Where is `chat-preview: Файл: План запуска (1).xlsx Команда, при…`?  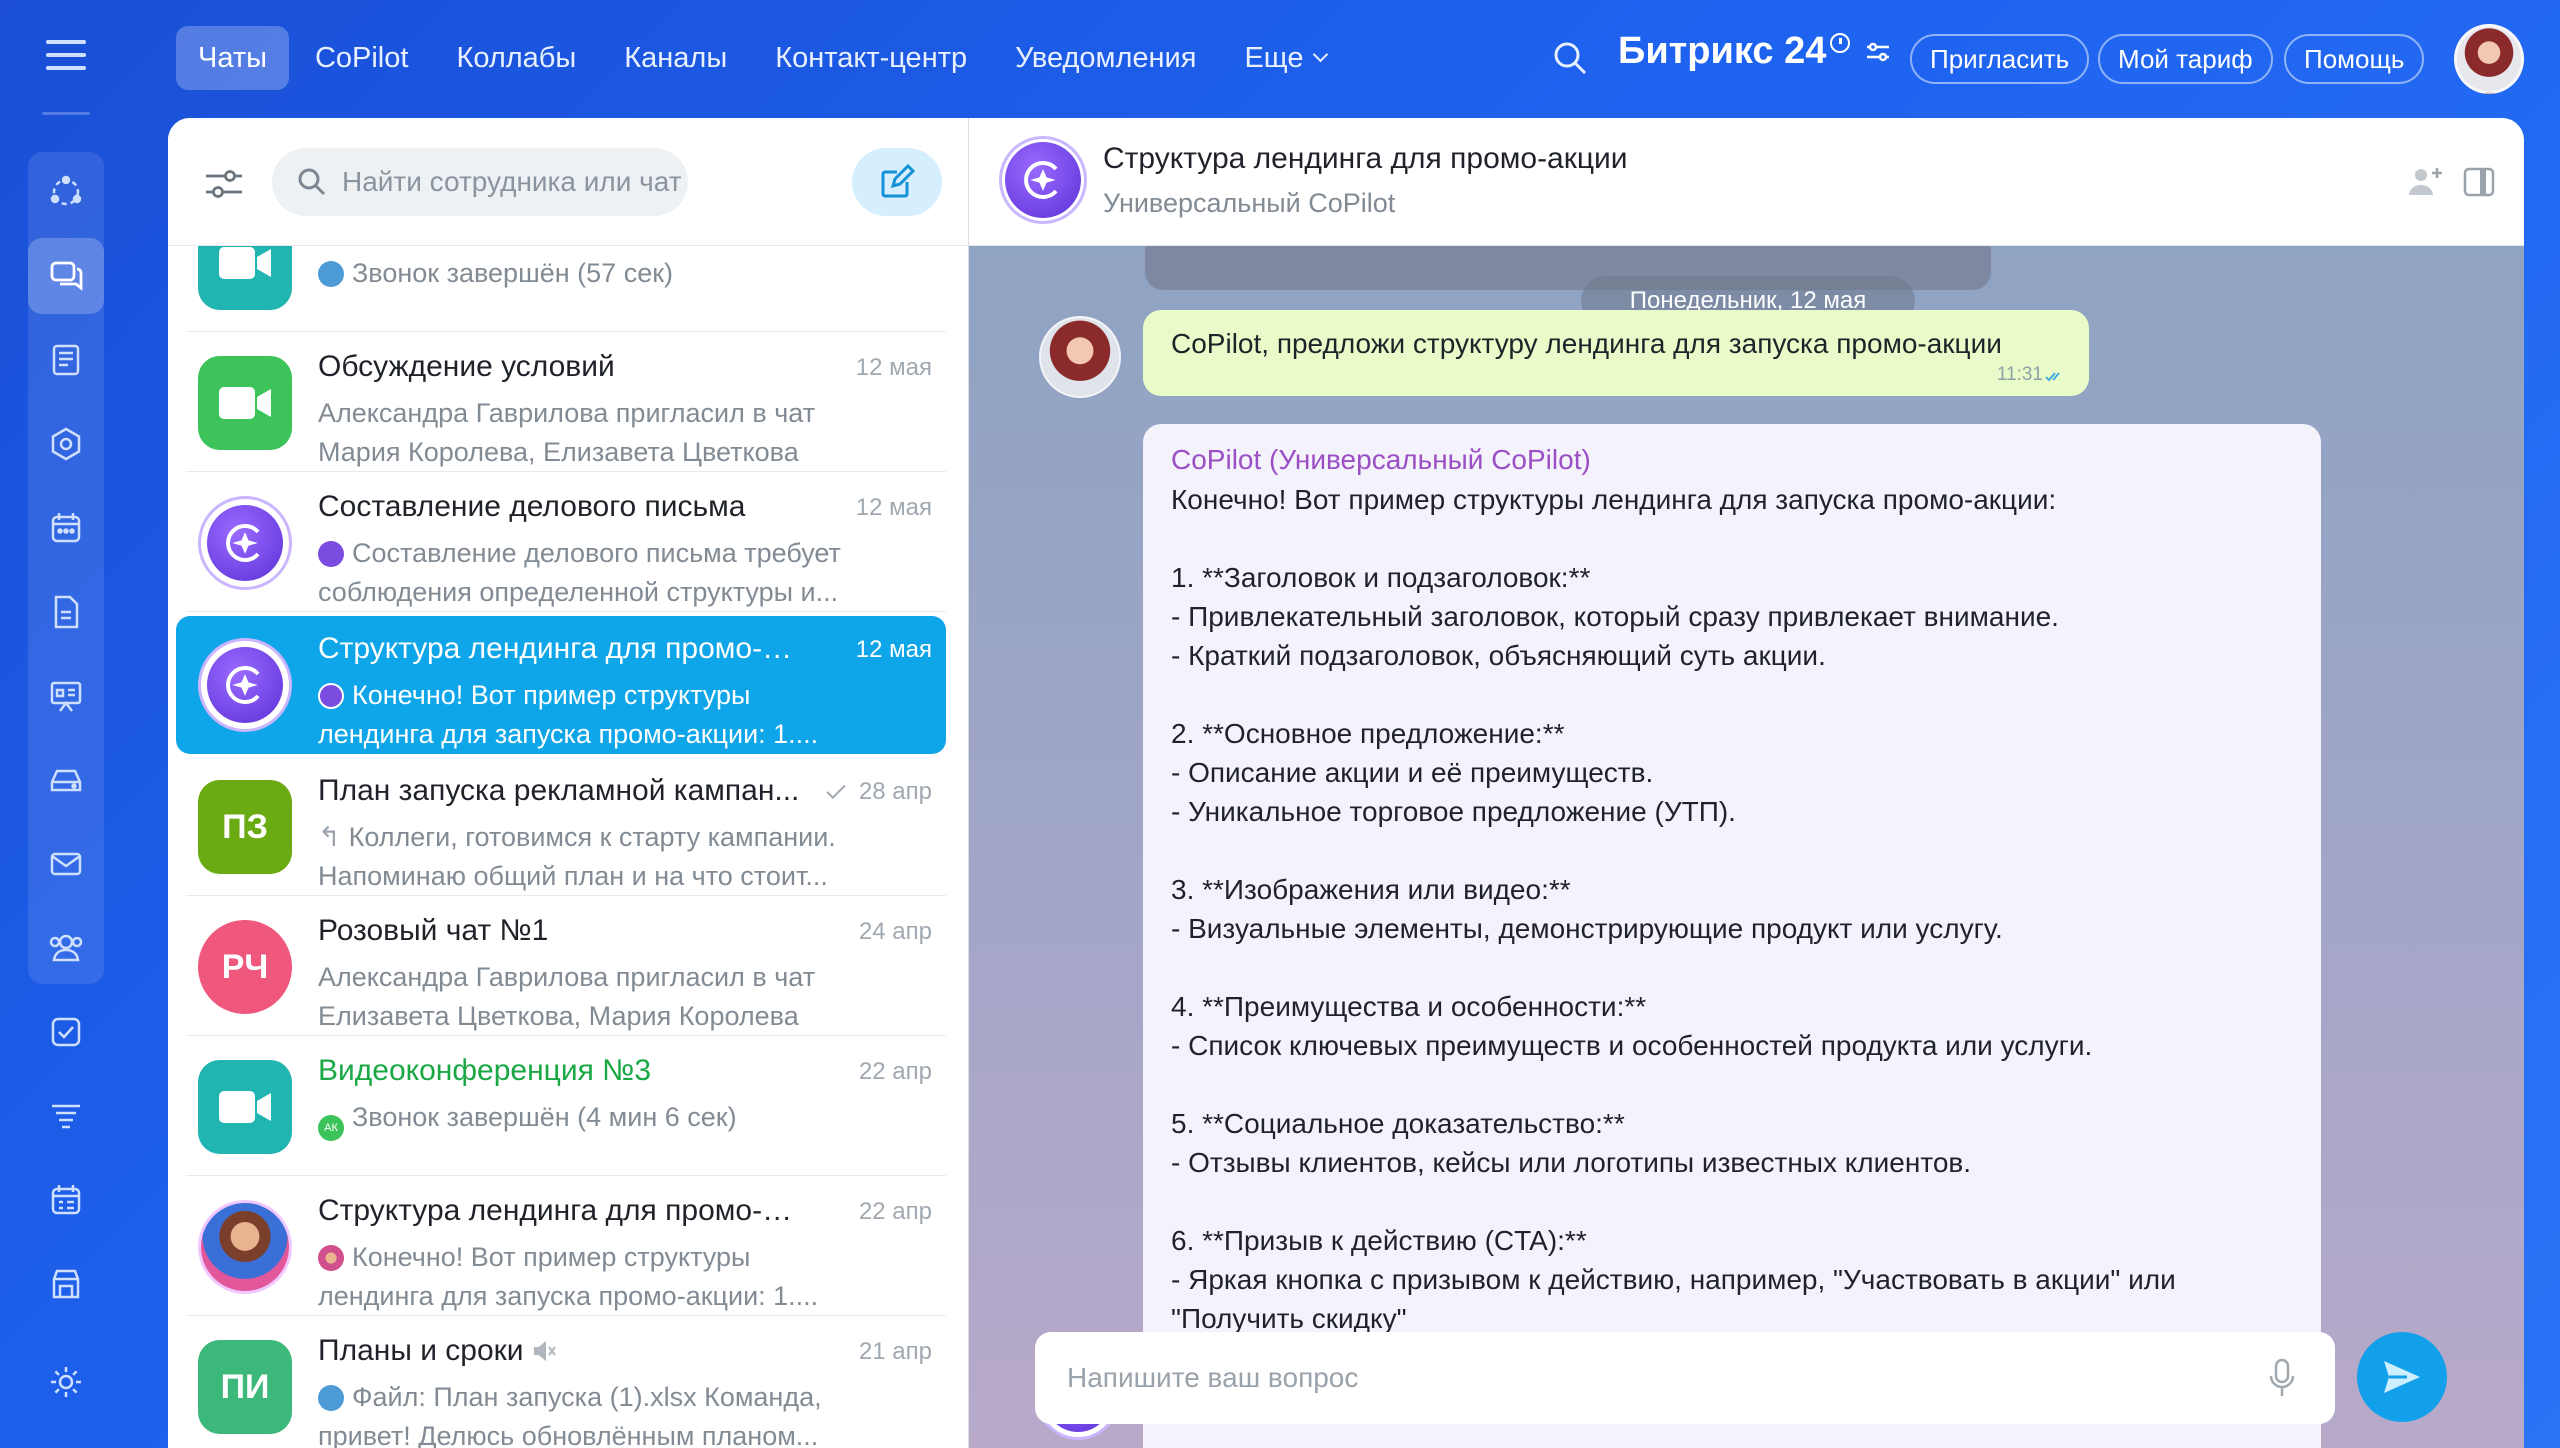 chat-preview: Файл: План запуска (1).xlsx Команда, при… is located at coordinates (618, 1413).